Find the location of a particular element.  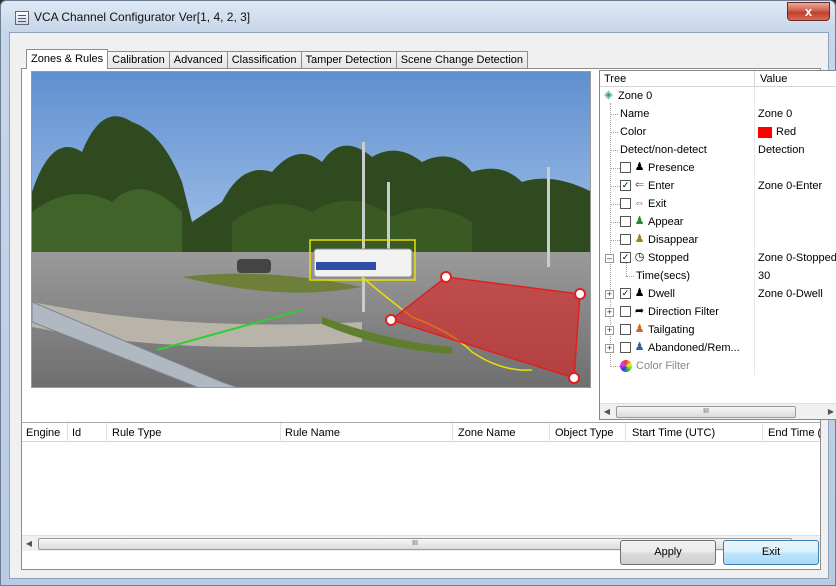

stopped-value: Zone 0-Stopped is located at coordinates (797, 258).